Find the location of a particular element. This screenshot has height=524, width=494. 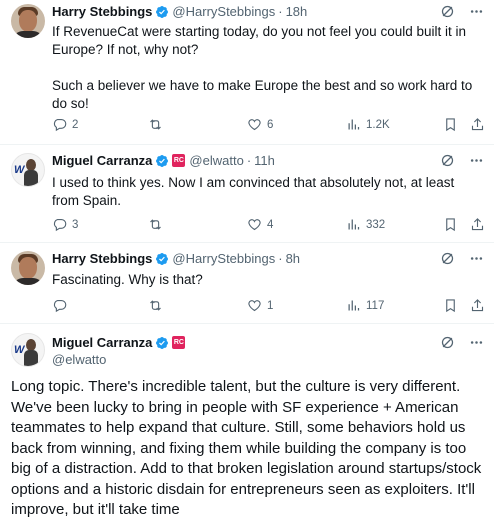

reply-button: 3 is located at coordinates (65, 224).